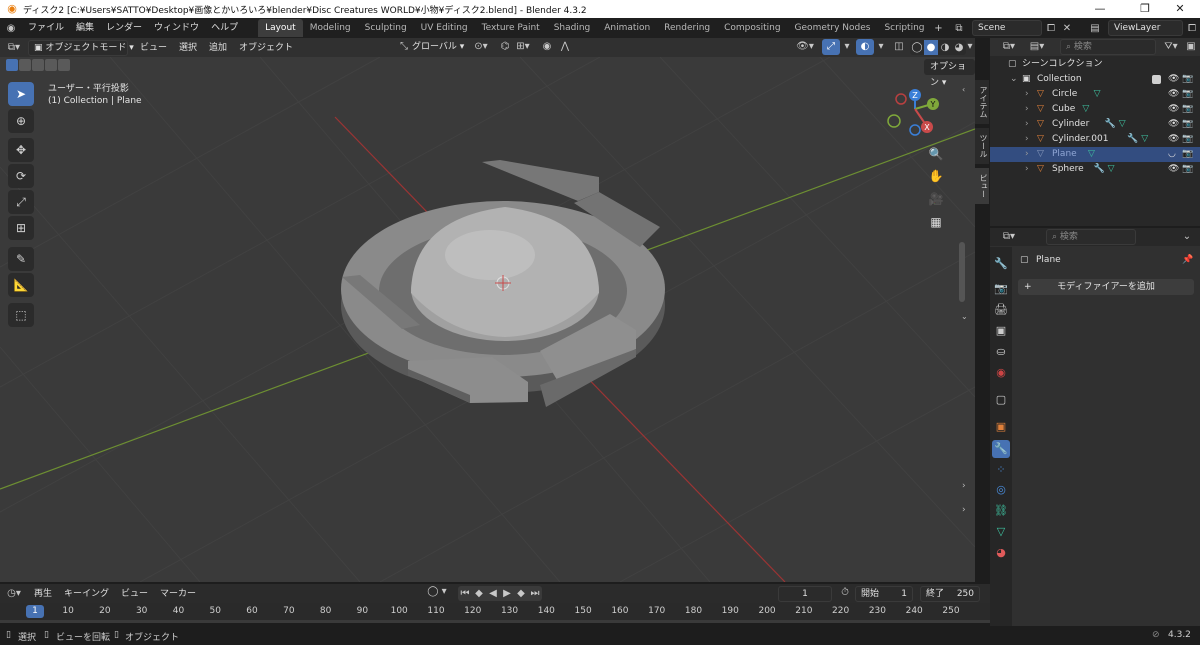 The image size is (1200, 645). What do you see at coordinates (1095, 124) in the screenshot?
I see `outliner-item: › ▽ Cylinder 🔧 ▽ 👁 📷` at bounding box center [1095, 124].